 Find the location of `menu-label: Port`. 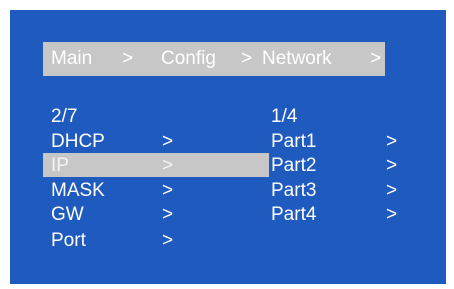

menu-label: Port is located at coordinates (68, 240).